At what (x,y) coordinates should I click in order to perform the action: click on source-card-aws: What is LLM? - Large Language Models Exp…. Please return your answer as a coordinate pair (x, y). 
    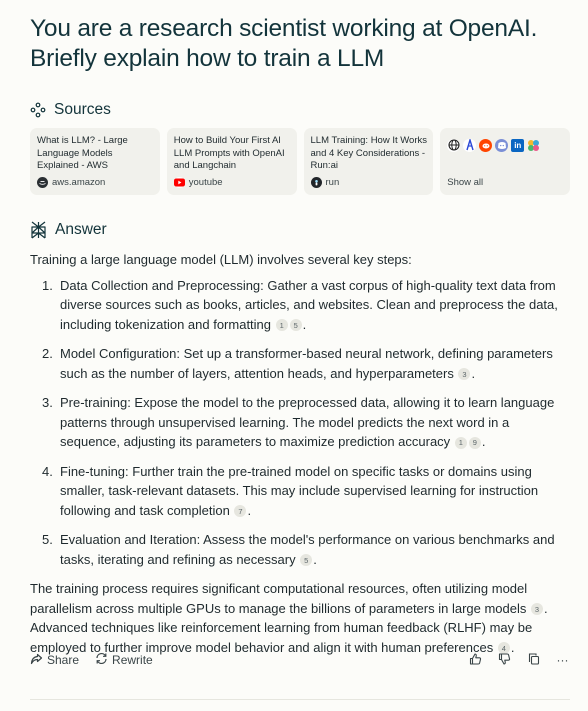
    Looking at the image, I should click on (95, 161).